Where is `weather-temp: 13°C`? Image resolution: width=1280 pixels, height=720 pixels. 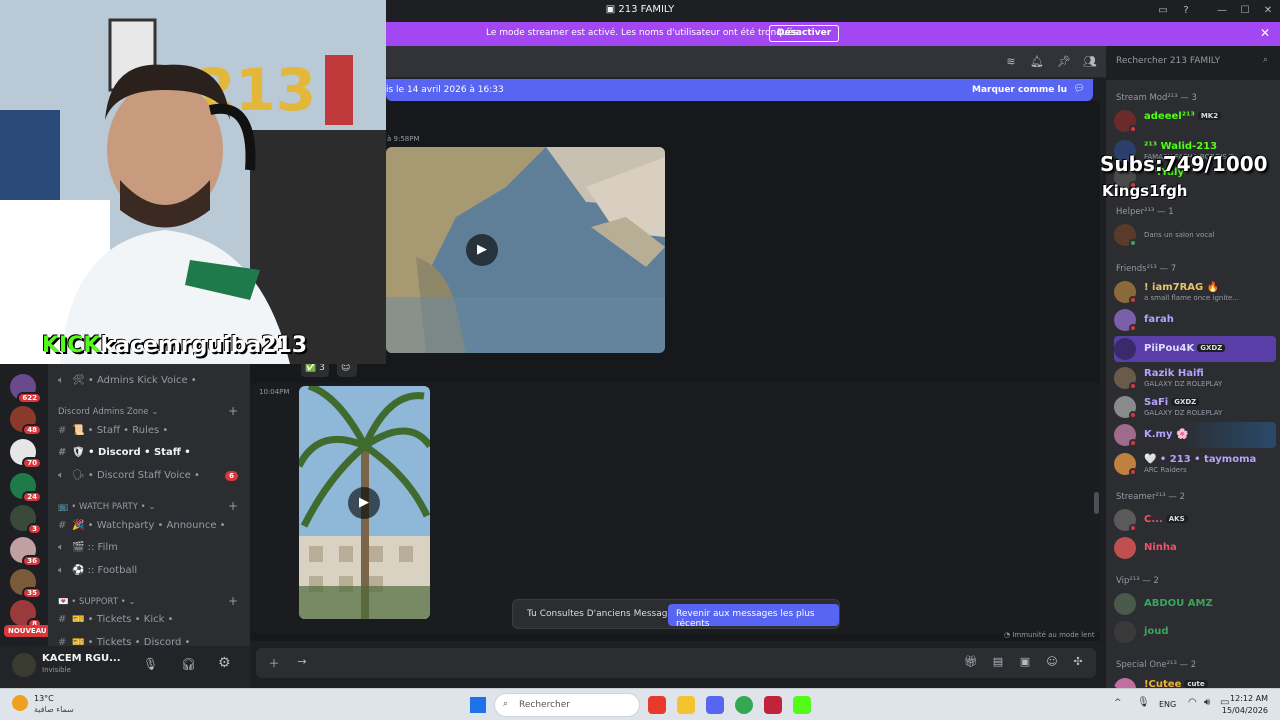
weather-temp: 13°C is located at coordinates (44, 698).